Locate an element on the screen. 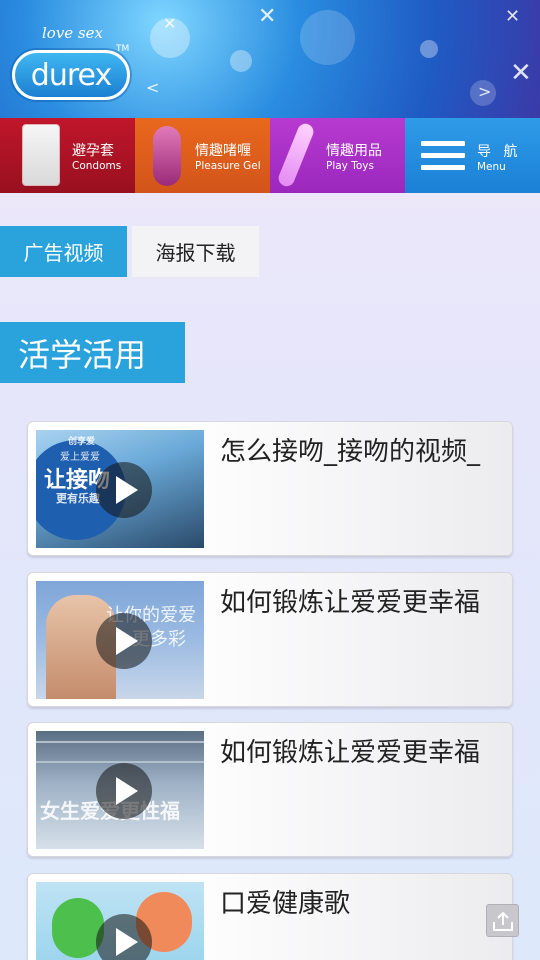 Image resolution: width=540 pixels, height=960 pixels. video-card: 口爱健康歌 is located at coordinates (270, 916).